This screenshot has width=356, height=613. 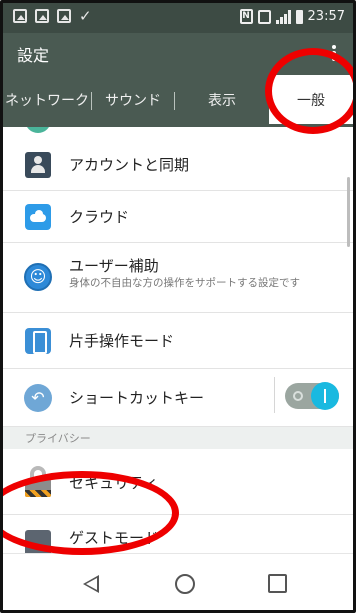 I want to click on tab-bar: ネットワーク サウンド 表示 一般, so click(x=178, y=101).